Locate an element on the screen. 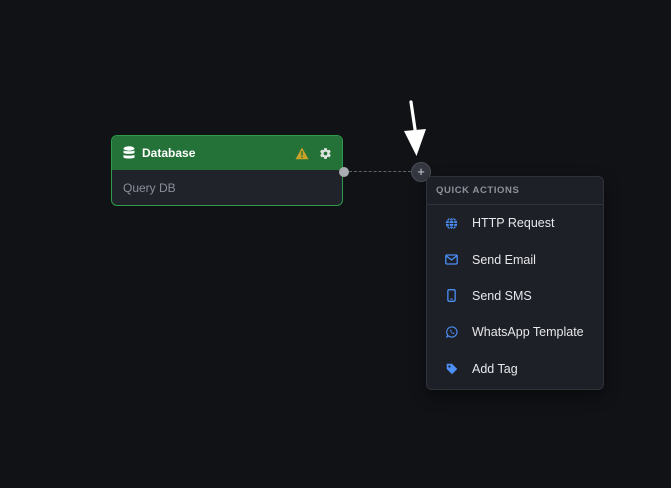 The width and height of the screenshot is (671, 488). menu-item-label: Send SMS is located at coordinates (502, 295).